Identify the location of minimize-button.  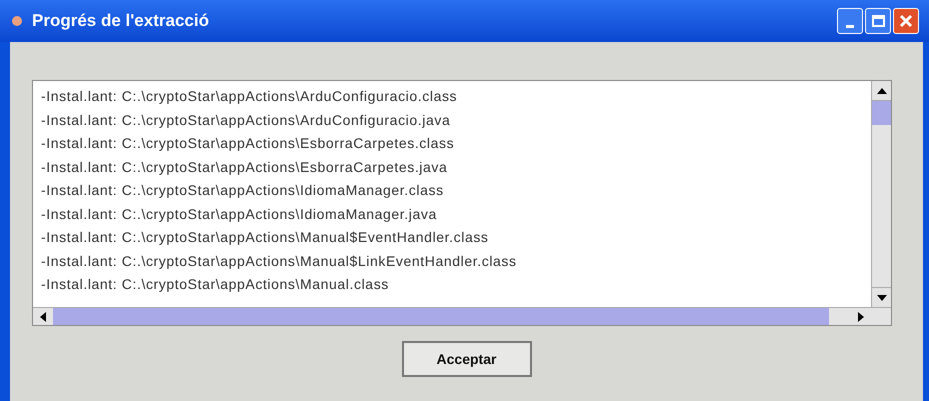
(850, 21).